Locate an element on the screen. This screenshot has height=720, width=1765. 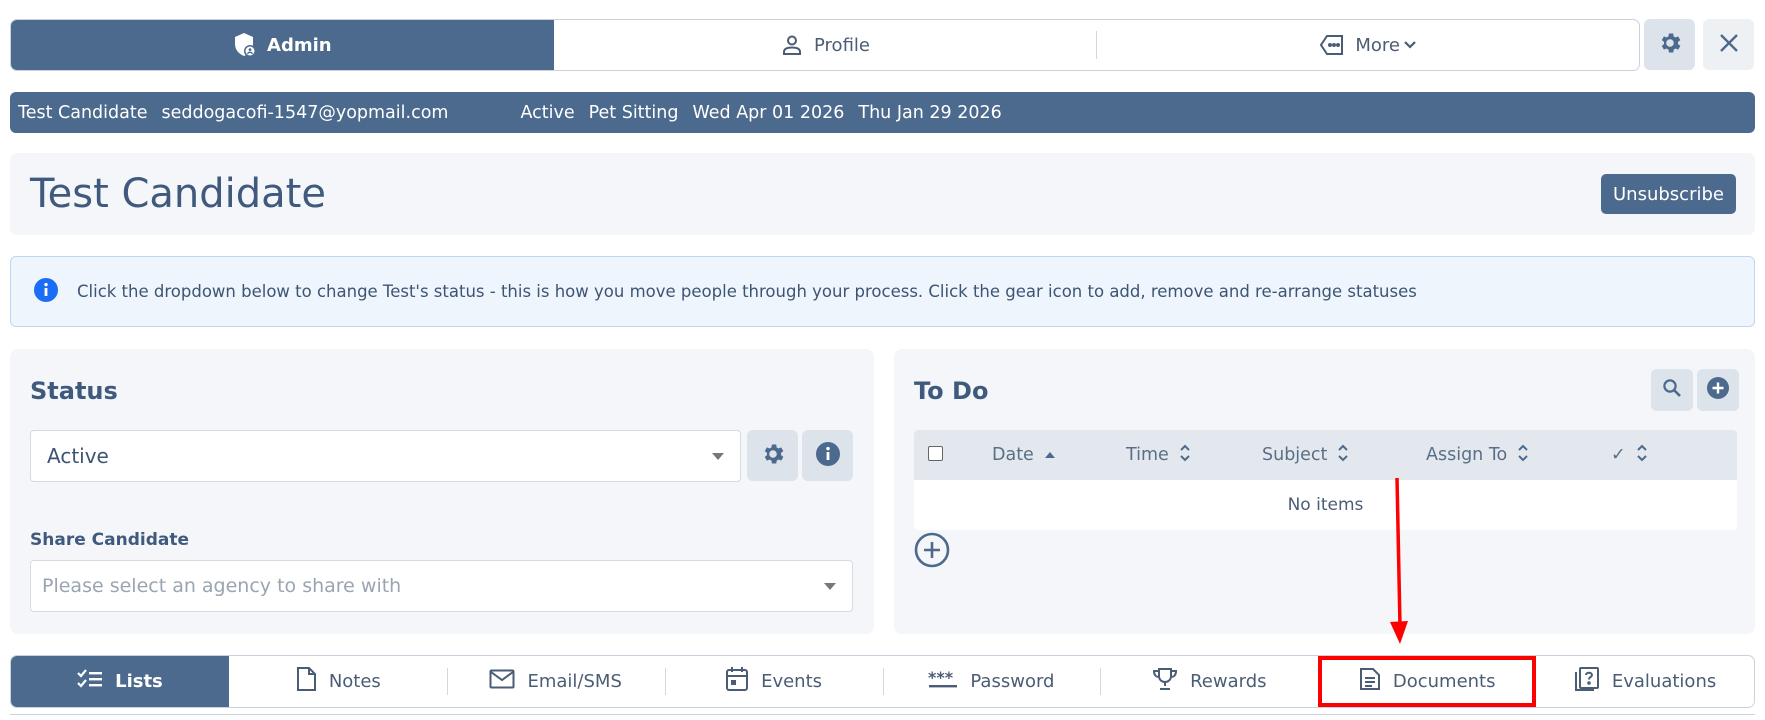
col-done-label: ✓ is located at coordinates (1618, 455).